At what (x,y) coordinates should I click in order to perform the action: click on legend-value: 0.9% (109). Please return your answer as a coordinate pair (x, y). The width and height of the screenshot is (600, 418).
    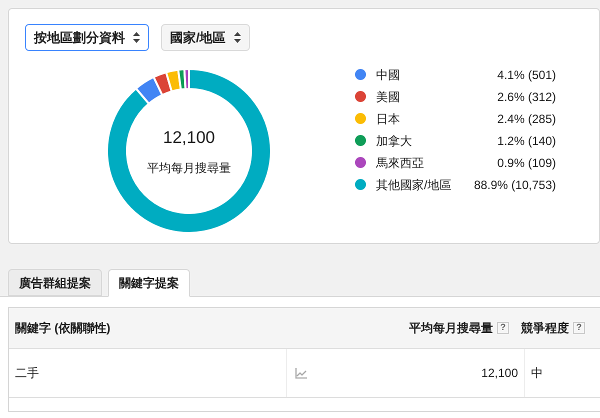
    Looking at the image, I should click on (526, 163).